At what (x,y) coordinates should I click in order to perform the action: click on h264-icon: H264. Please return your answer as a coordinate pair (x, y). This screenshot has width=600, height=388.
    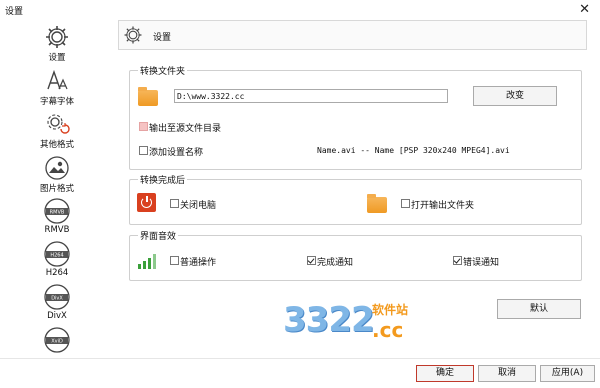
    Looking at the image, I should click on (57, 254).